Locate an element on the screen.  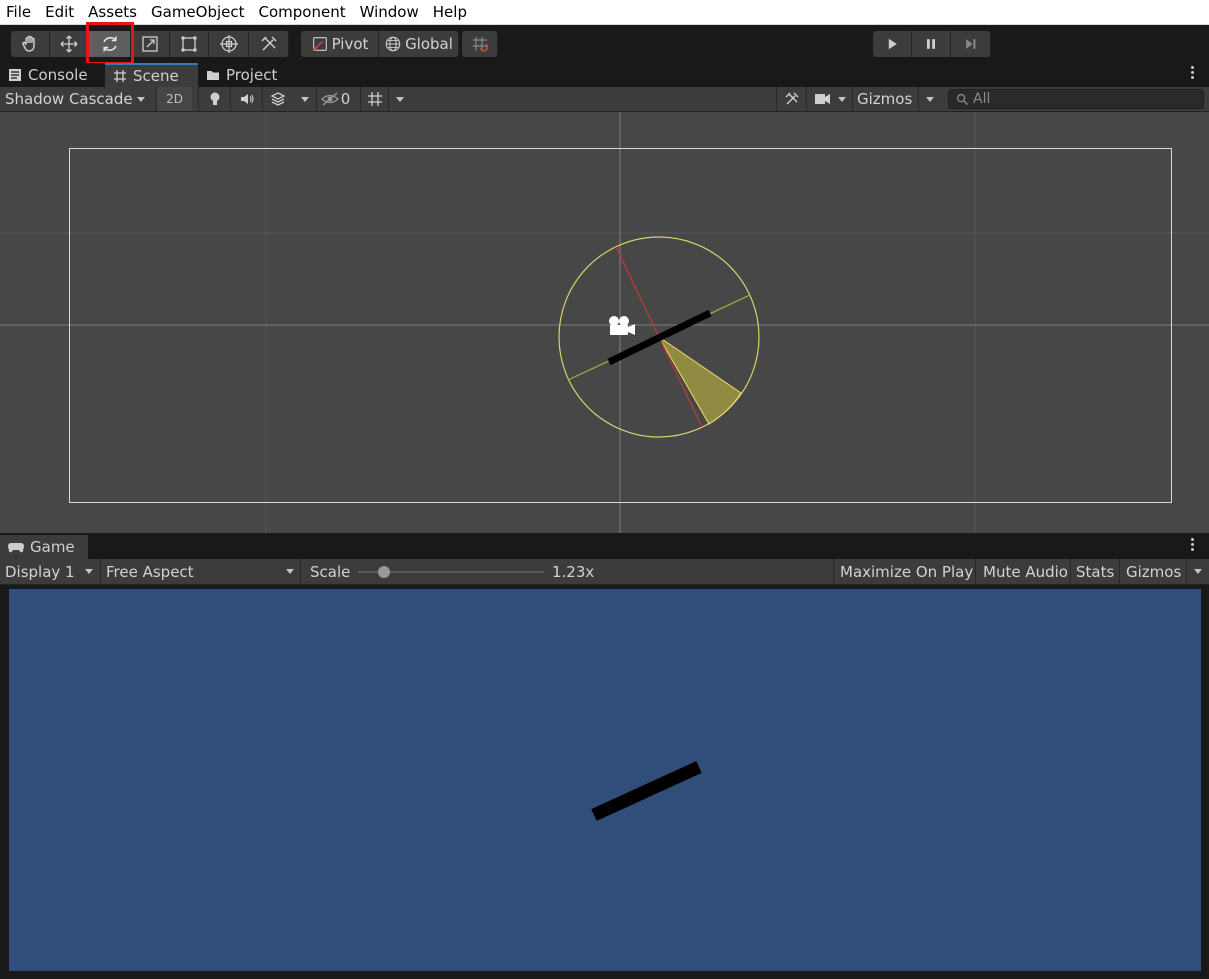
scene-tools-button is located at coordinates (791, 99).